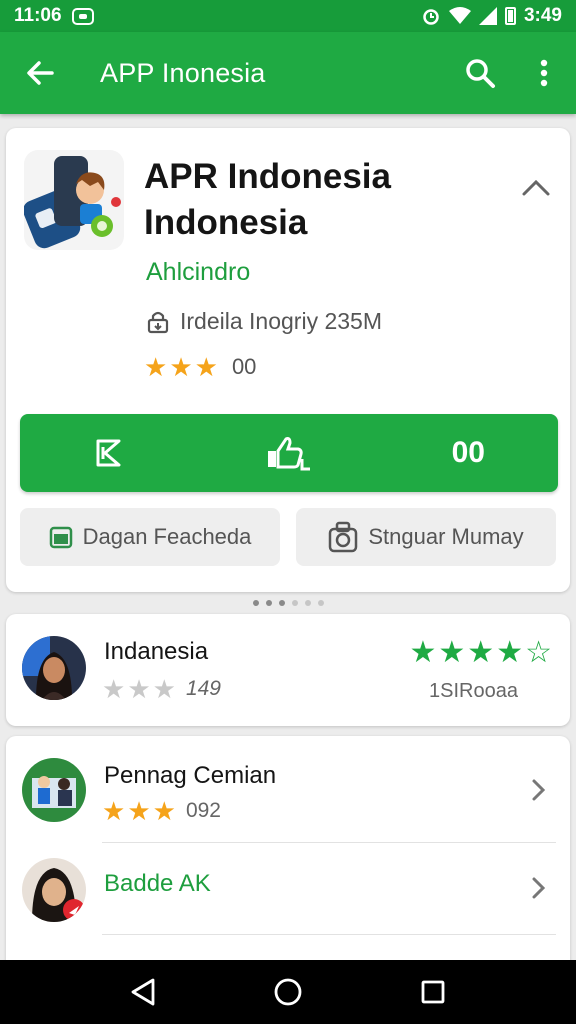  I want to click on like-icon, so click(288, 454).